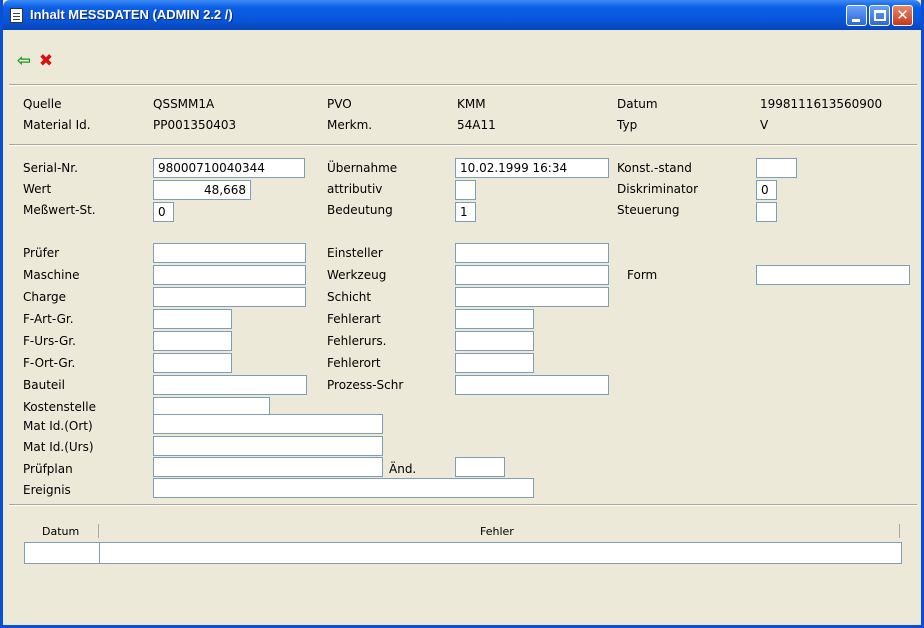 The width and height of the screenshot is (924, 628). What do you see at coordinates (343, 488) in the screenshot?
I see `ereignis-field` at bounding box center [343, 488].